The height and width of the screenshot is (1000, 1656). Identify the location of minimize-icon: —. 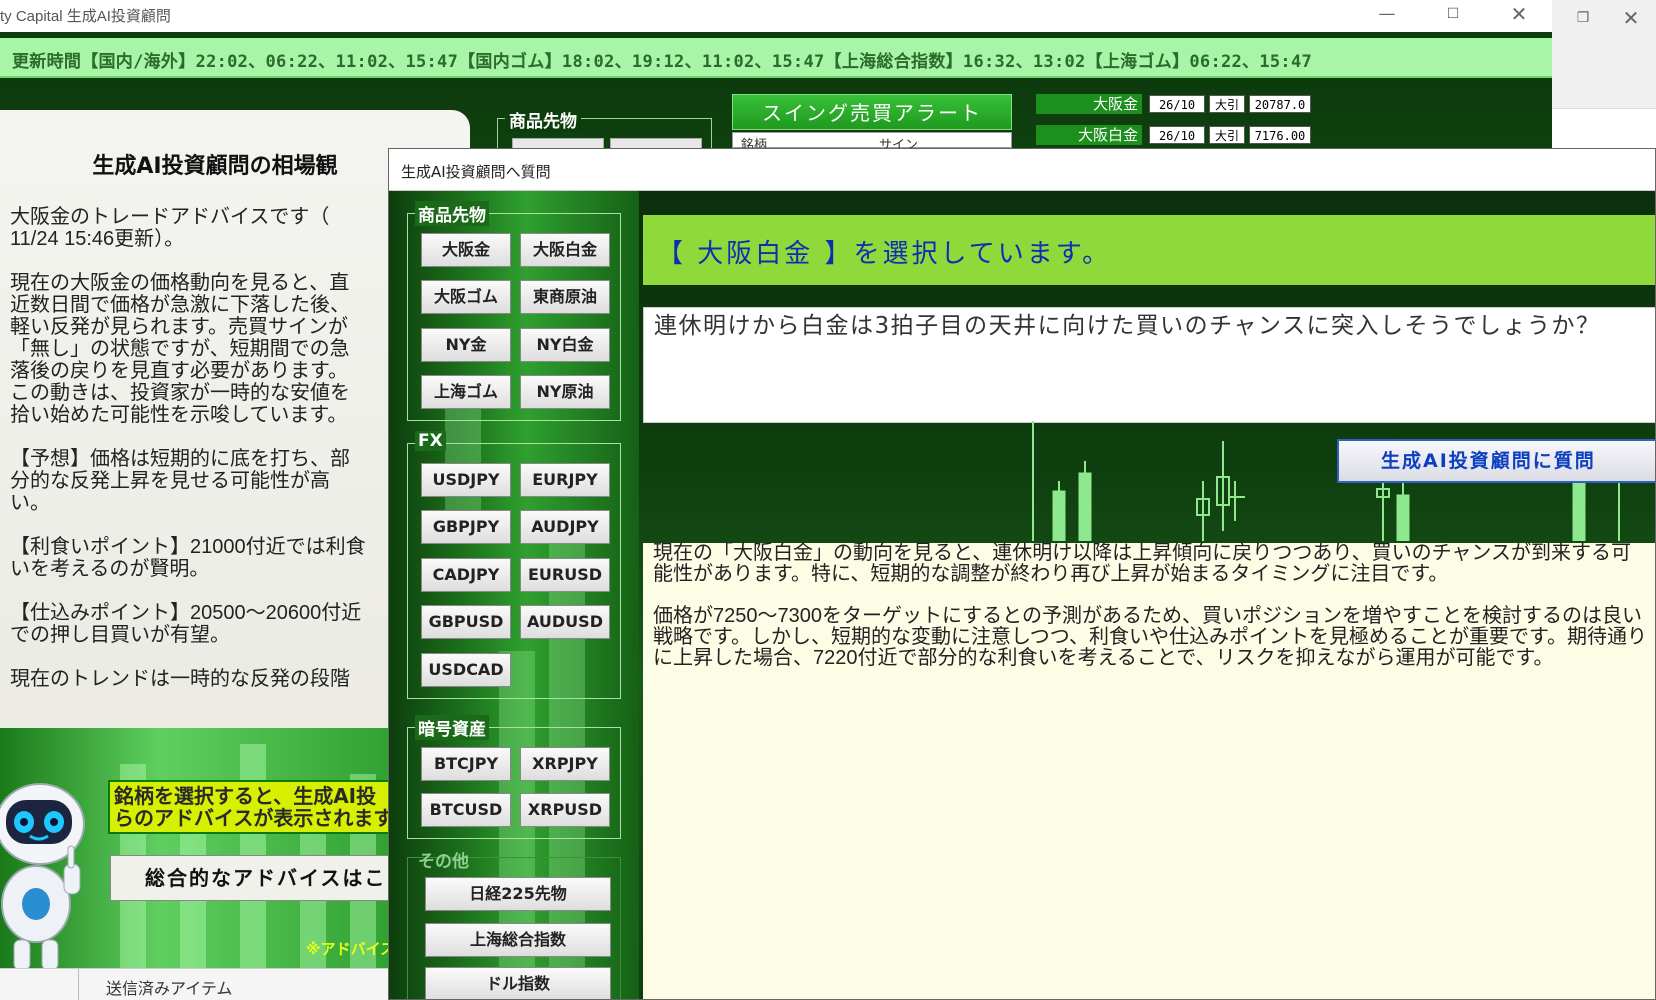
(1387, 16).